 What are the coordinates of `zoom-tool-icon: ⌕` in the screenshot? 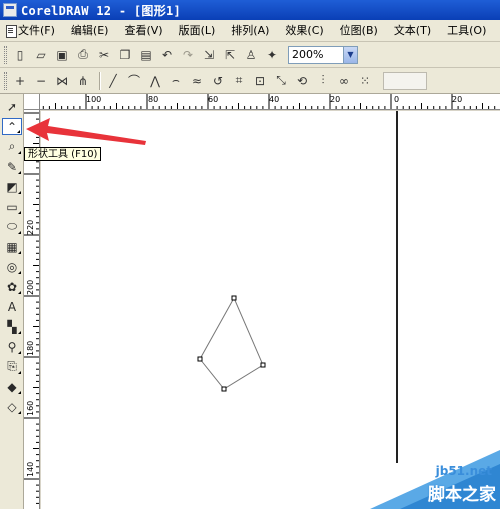 It's located at (12, 146).